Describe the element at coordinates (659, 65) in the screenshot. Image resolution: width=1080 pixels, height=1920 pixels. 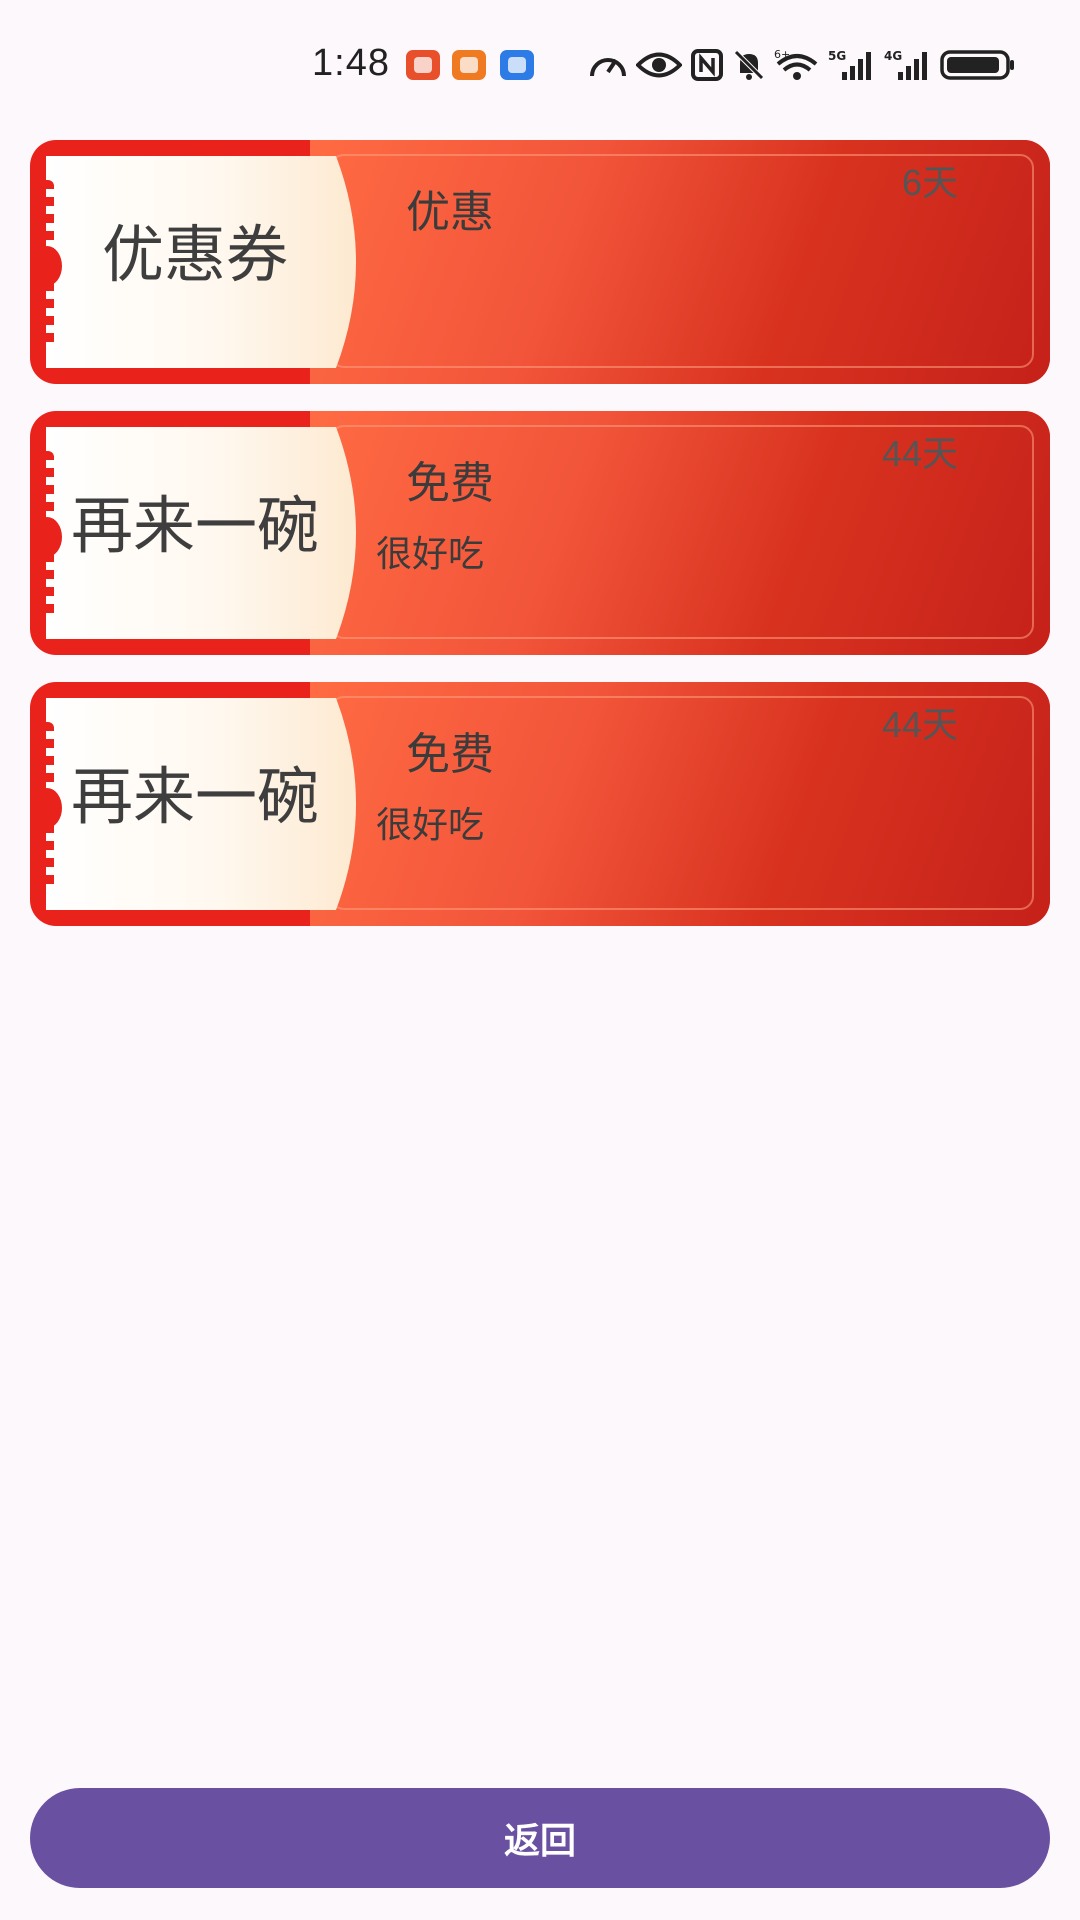
I see `eye-icon` at that location.